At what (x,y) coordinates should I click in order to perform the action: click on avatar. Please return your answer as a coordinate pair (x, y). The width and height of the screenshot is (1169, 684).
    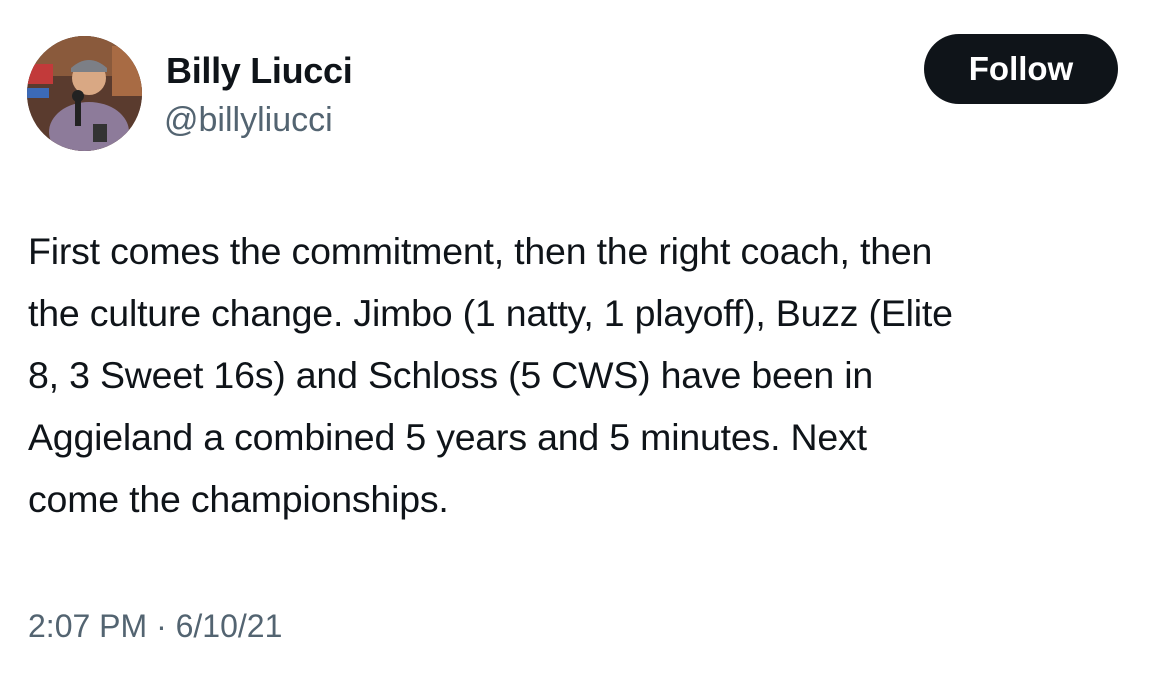
    Looking at the image, I should click on (84, 93).